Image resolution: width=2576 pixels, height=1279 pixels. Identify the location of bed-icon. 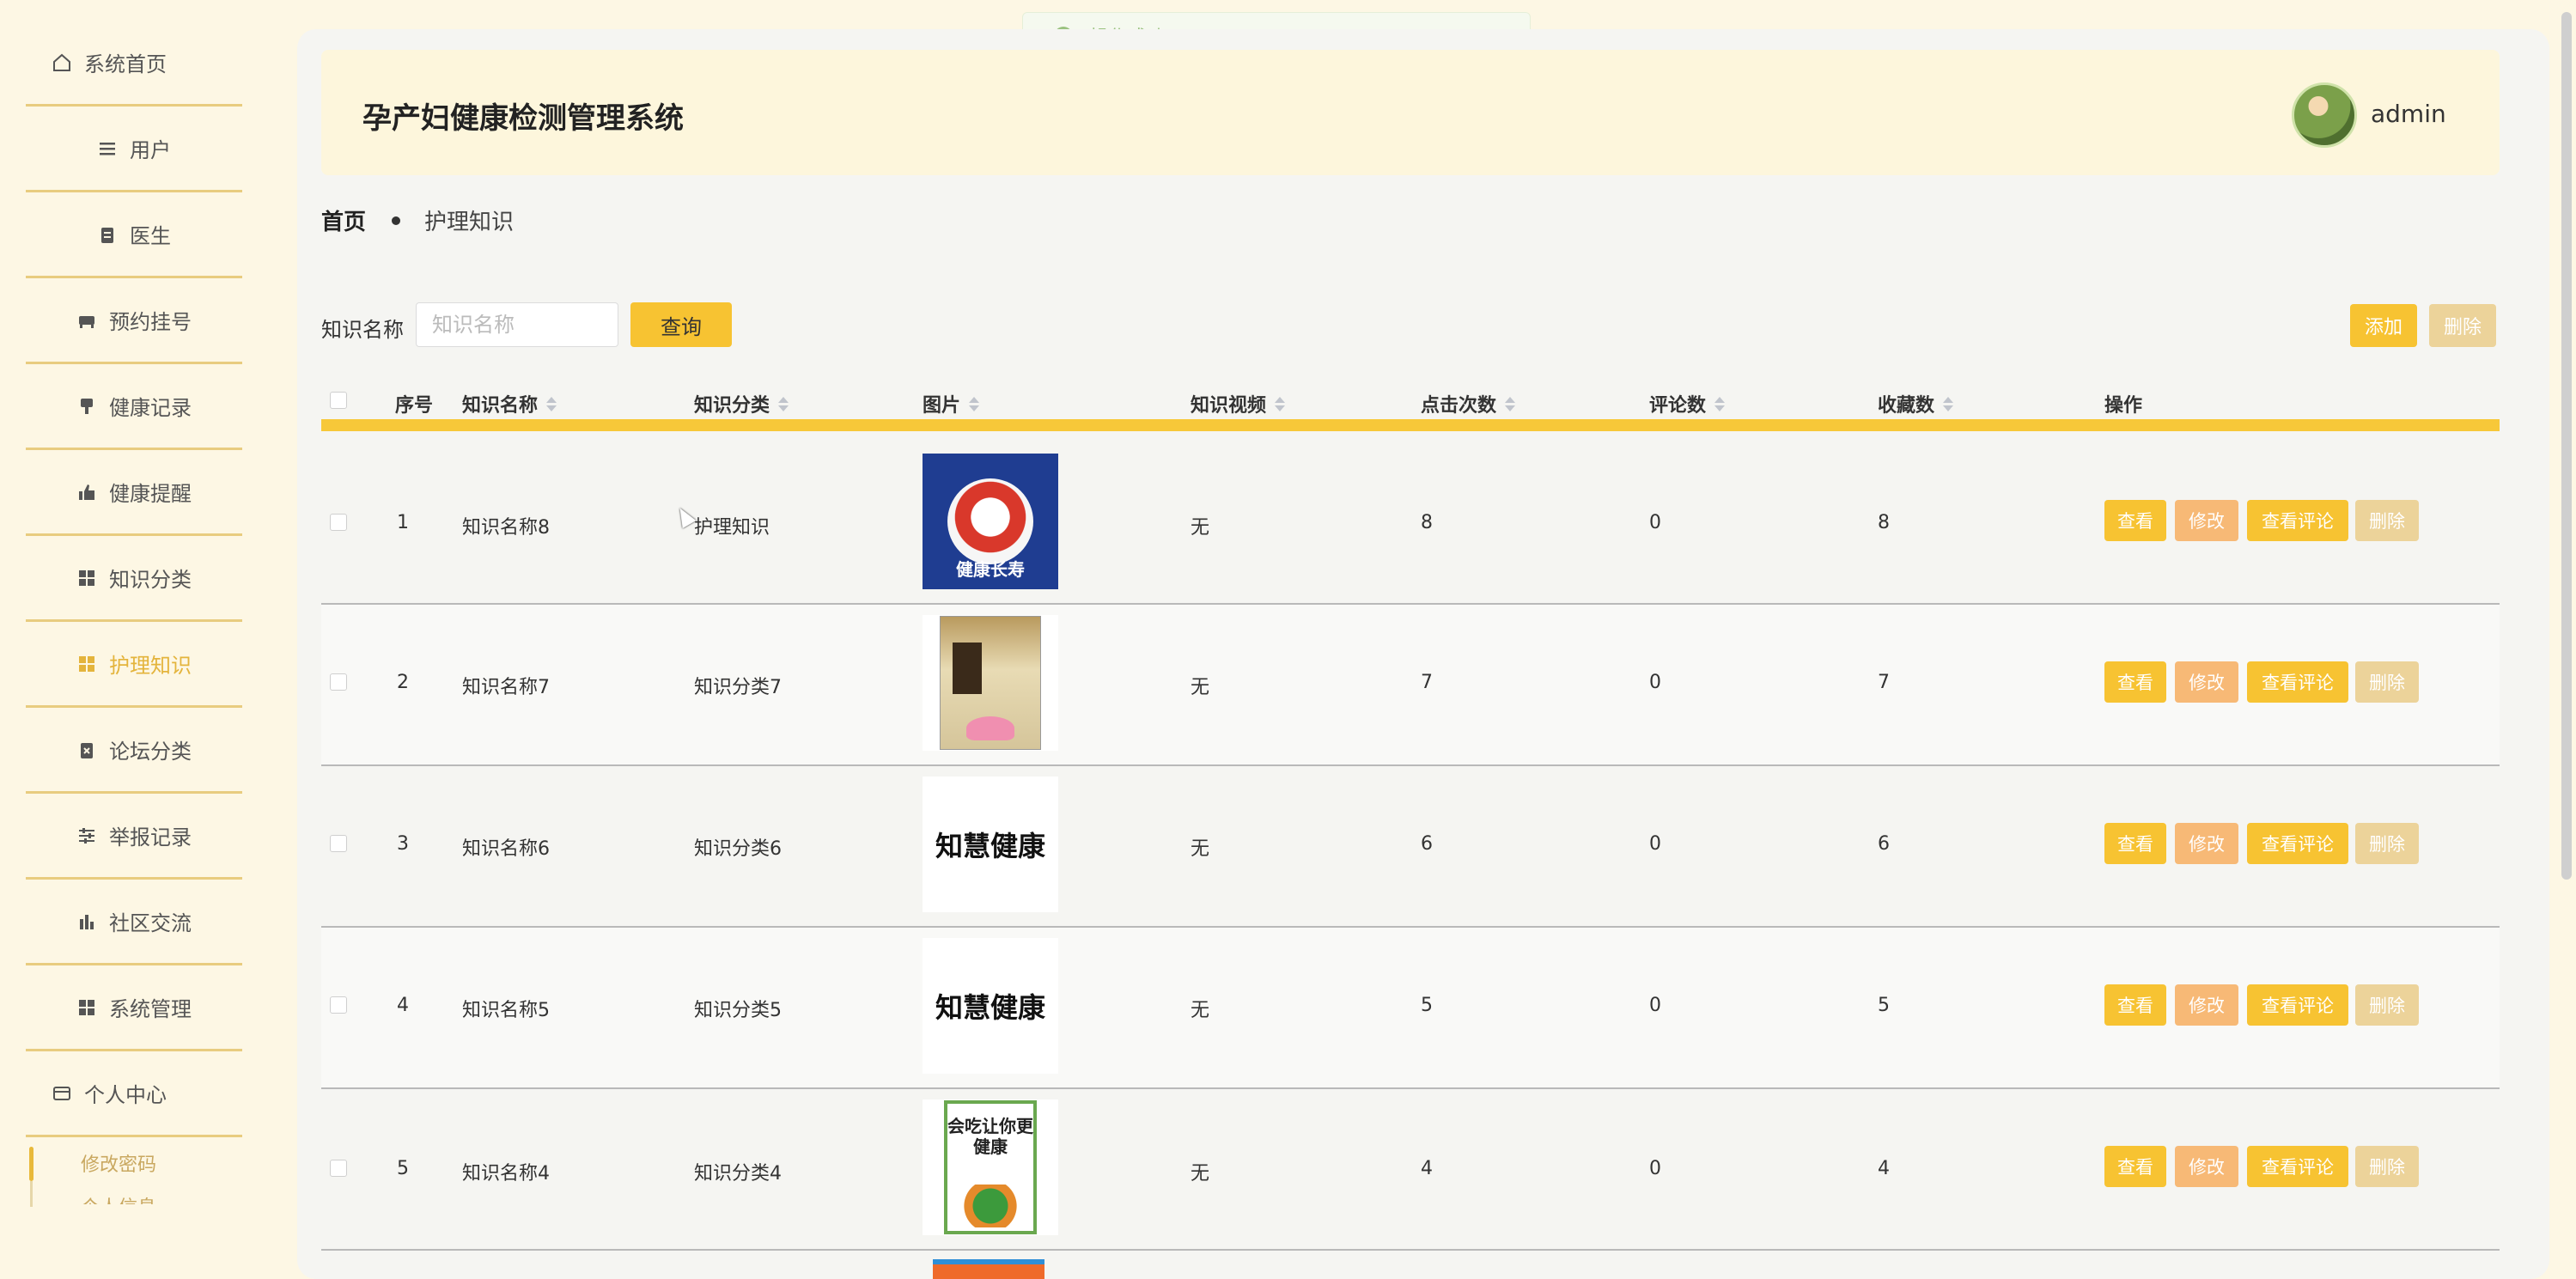
(86, 320).